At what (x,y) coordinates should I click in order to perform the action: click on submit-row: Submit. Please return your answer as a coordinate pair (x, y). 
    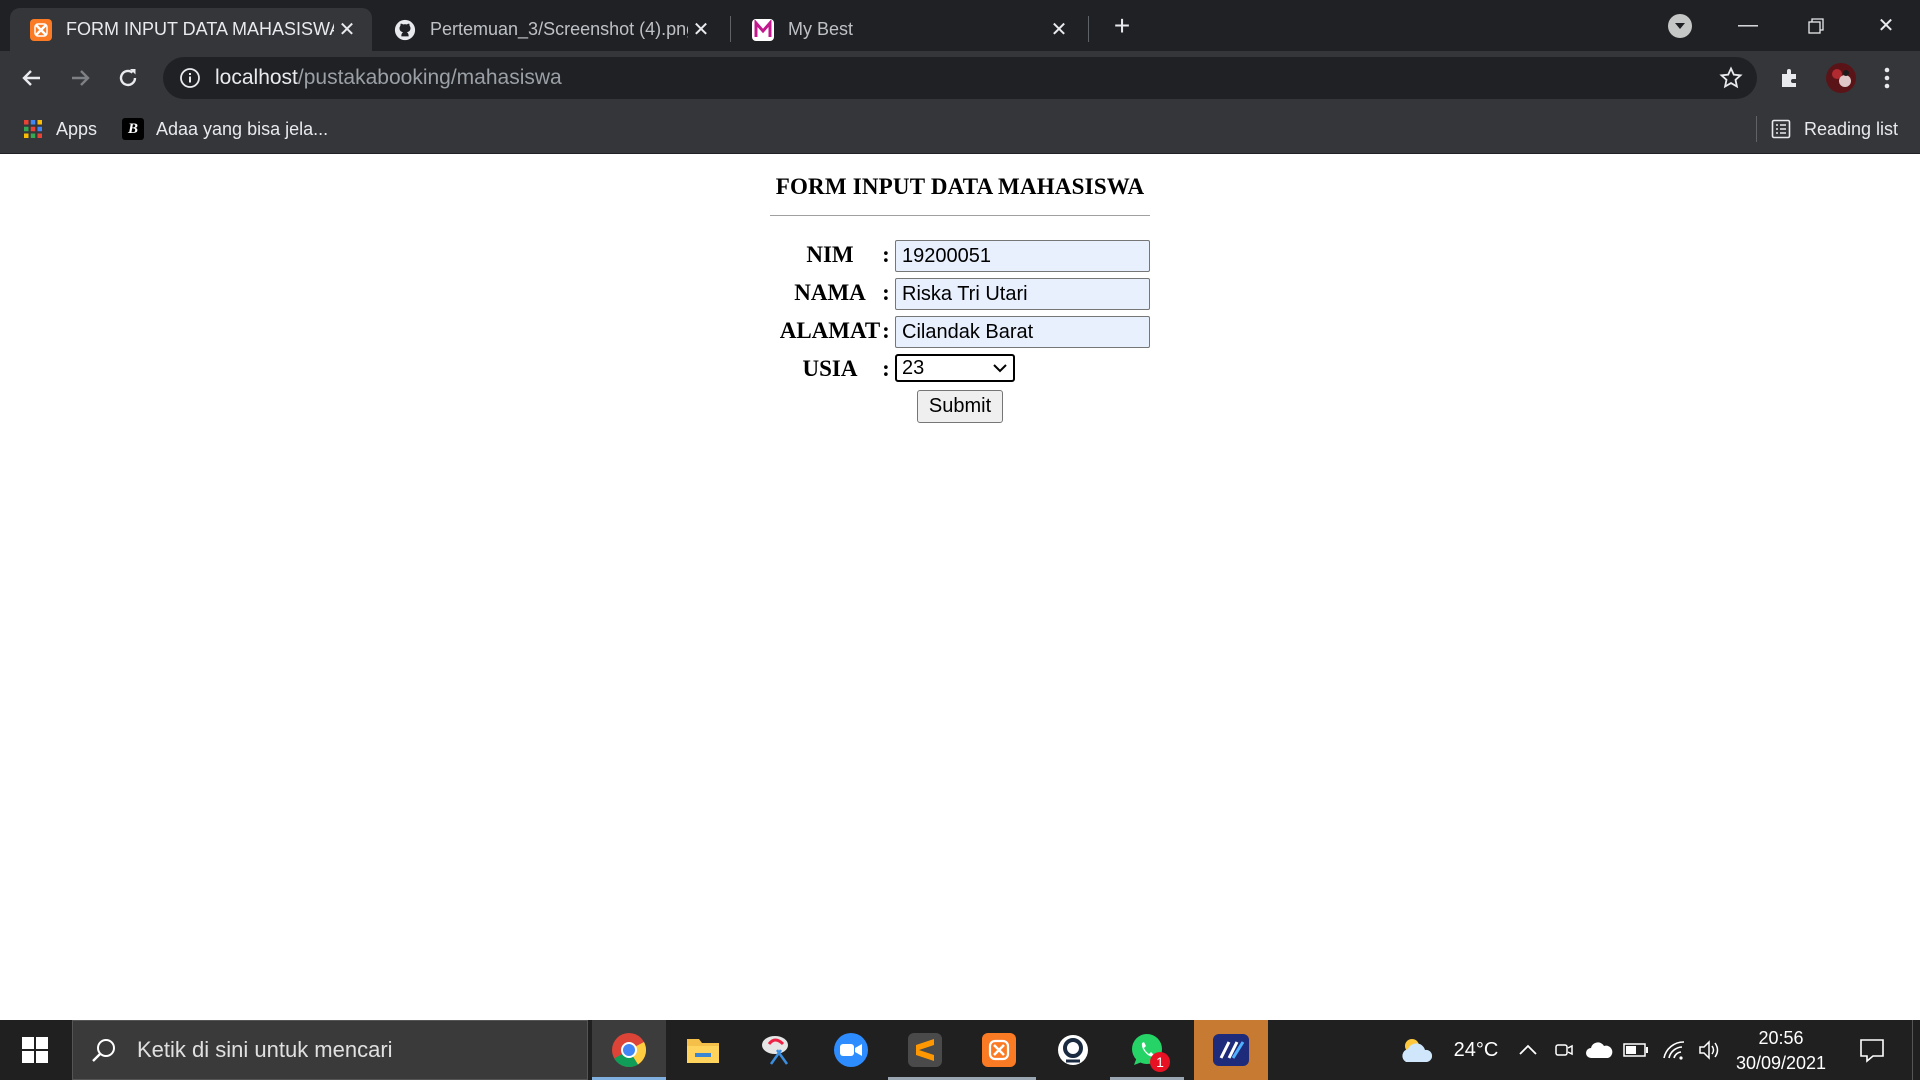
    Looking at the image, I should click on (960, 408).